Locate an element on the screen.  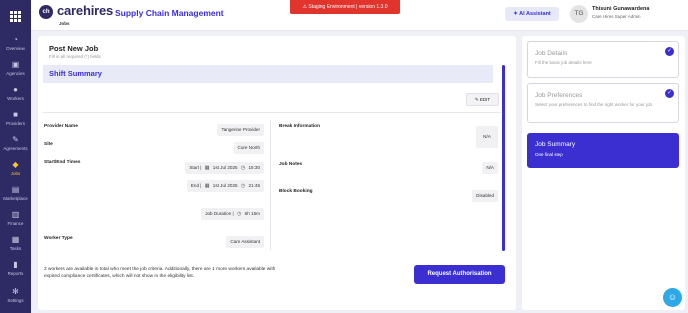
end-time-value: End | ▦ 1st Jul 2025 ◷ 21:45 is located at coordinates (225, 186).